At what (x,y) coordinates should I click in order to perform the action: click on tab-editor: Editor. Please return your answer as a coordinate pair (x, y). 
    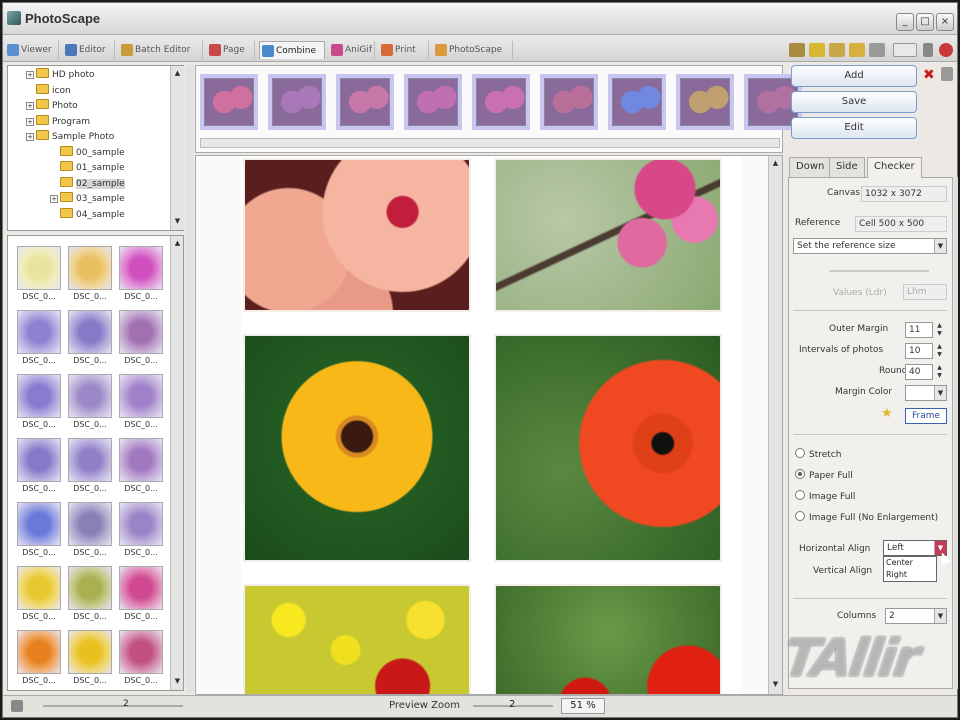
    Looking at the image, I should click on (89, 50).